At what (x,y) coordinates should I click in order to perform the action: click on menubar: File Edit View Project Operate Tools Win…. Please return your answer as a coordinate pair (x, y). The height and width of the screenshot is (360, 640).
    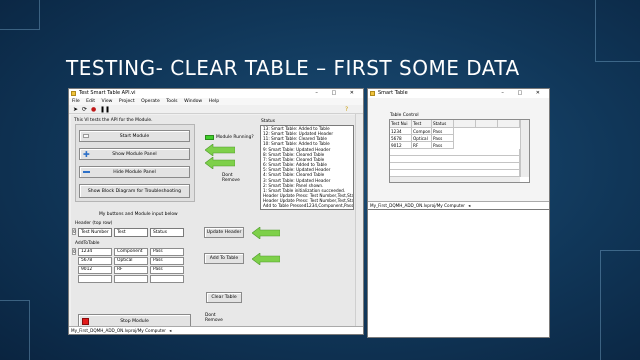
    Looking at the image, I should click on (216, 101).